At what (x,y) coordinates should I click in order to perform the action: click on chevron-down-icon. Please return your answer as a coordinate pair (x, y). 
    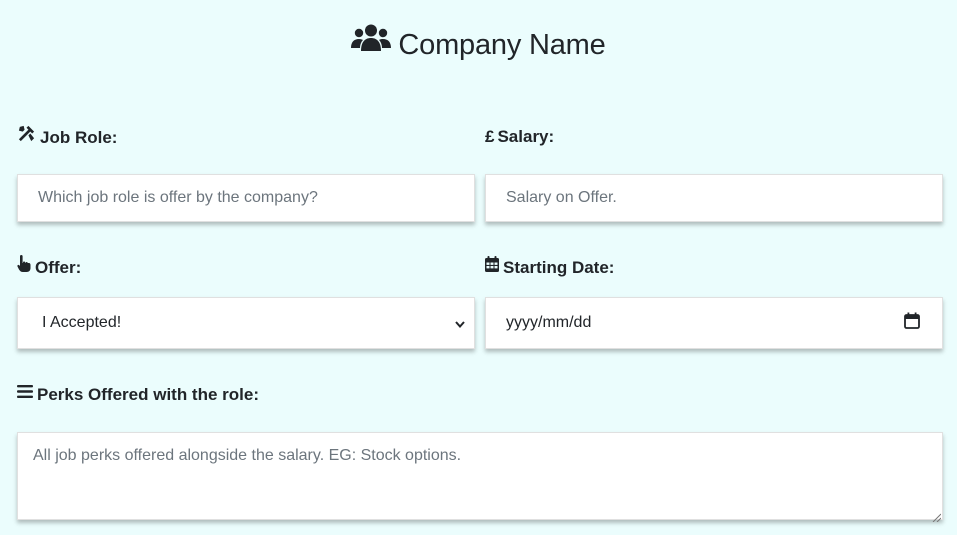
    Looking at the image, I should click on (460, 323).